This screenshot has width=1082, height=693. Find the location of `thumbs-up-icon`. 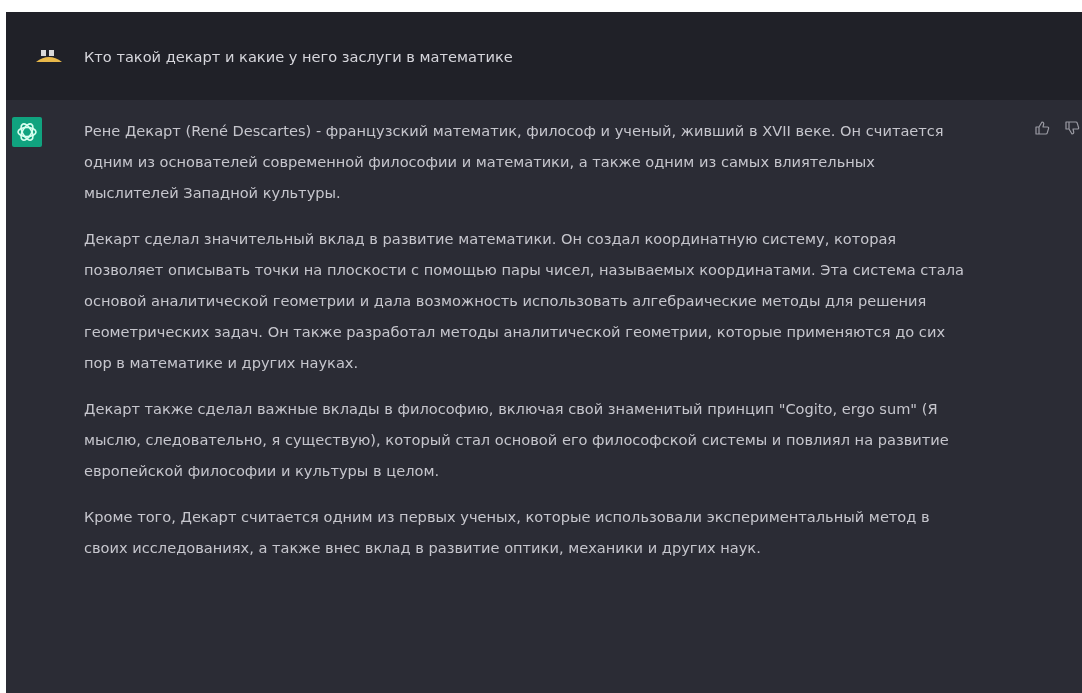

thumbs-up-icon is located at coordinates (1042, 128).